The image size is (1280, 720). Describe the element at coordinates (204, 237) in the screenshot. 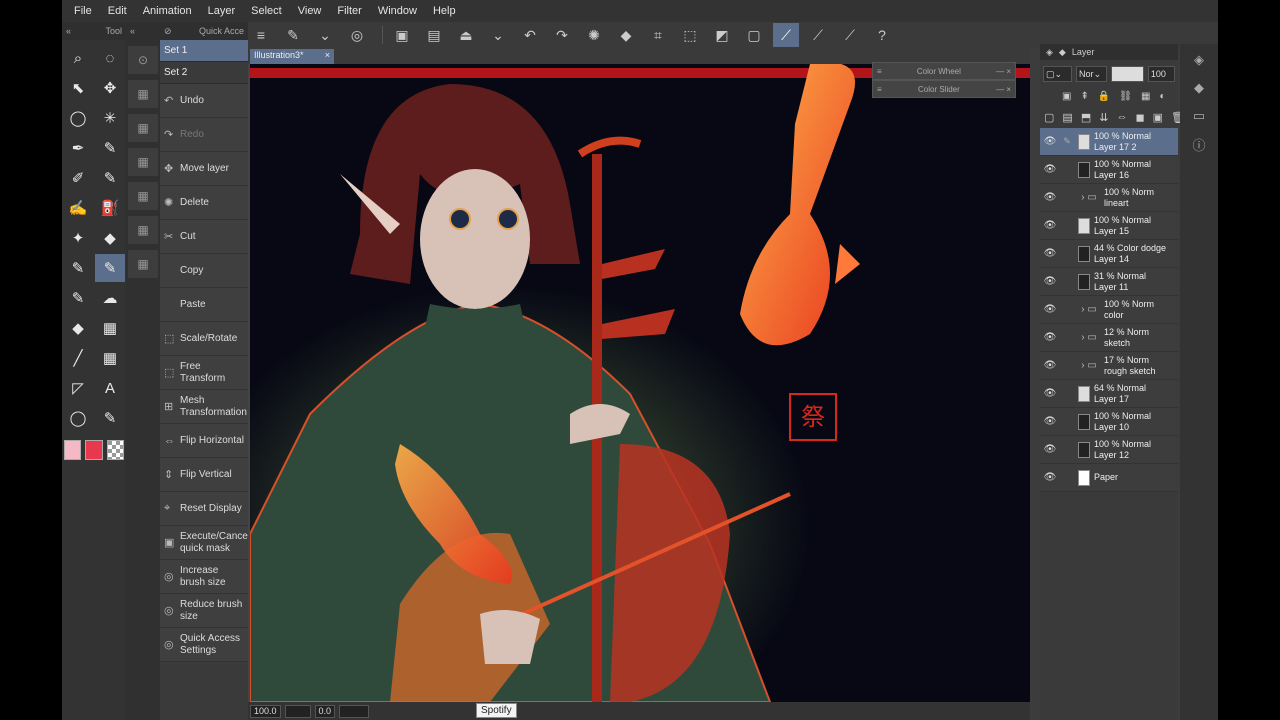

I see `quick-access-item: ✂ Cut` at that location.